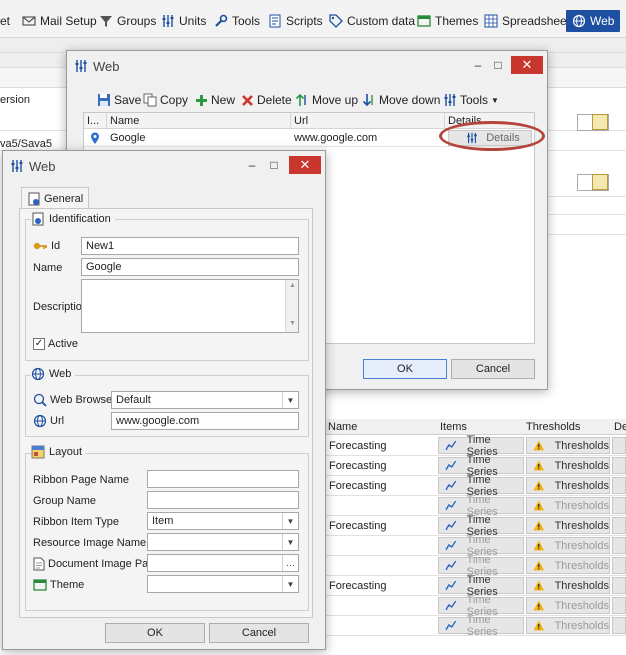 This screenshot has width=626, height=655. I want to click on web-browser-label: Web Browser, so click(74, 400).